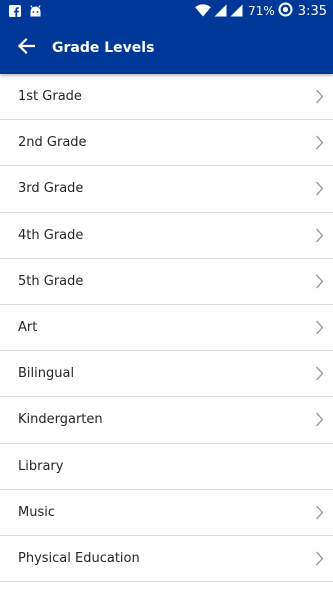 This screenshot has height=592, width=333. I want to click on page-title: Grade Levels, so click(103, 48).